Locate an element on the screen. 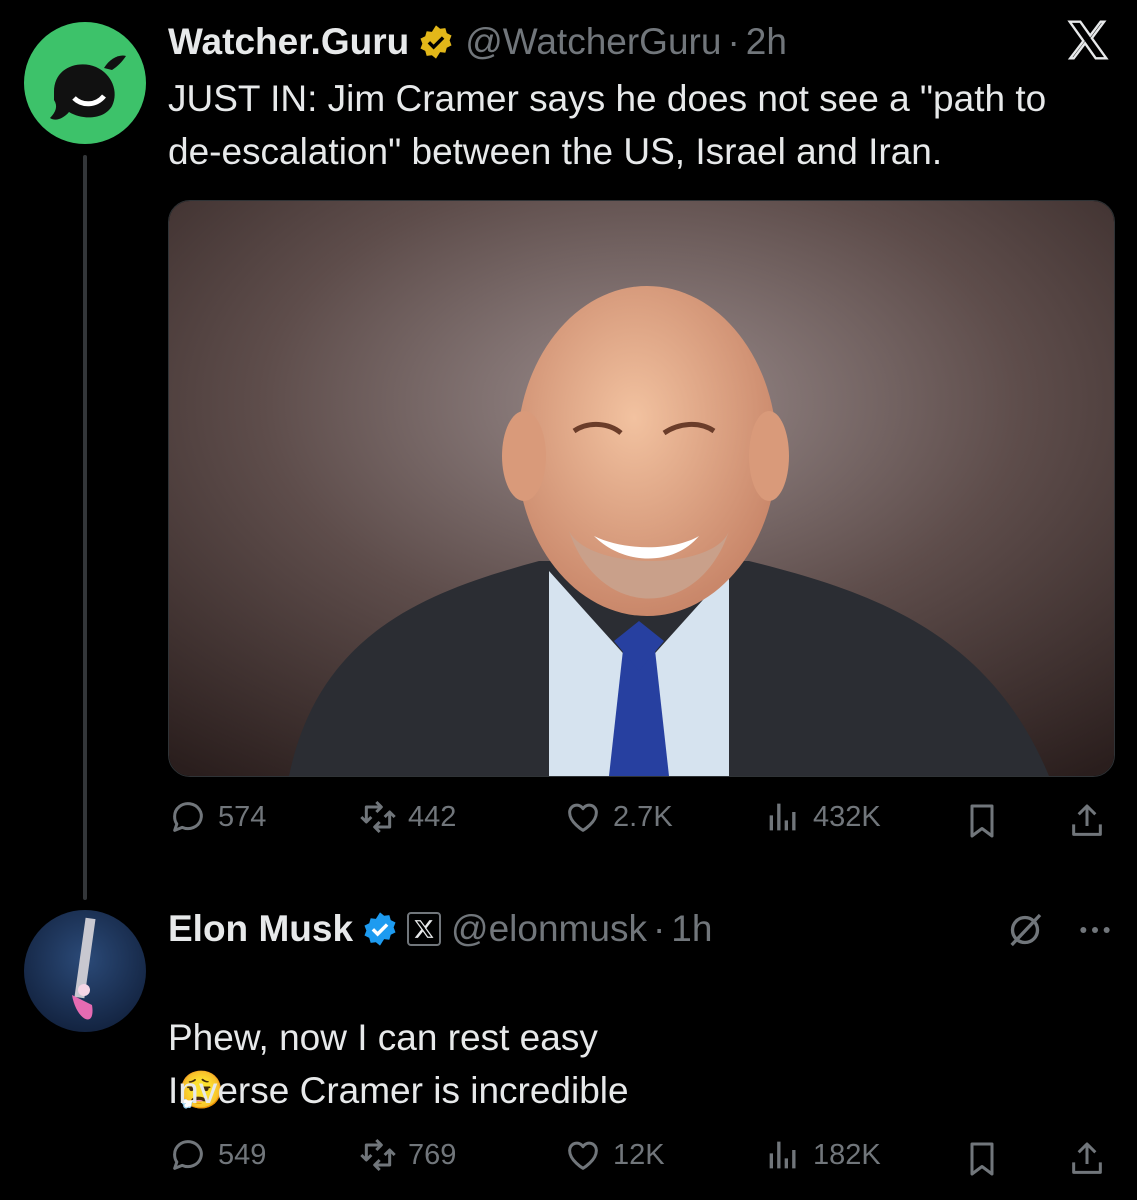 This screenshot has height=1200, width=1137. like-button: 12K is located at coordinates (614, 1155).